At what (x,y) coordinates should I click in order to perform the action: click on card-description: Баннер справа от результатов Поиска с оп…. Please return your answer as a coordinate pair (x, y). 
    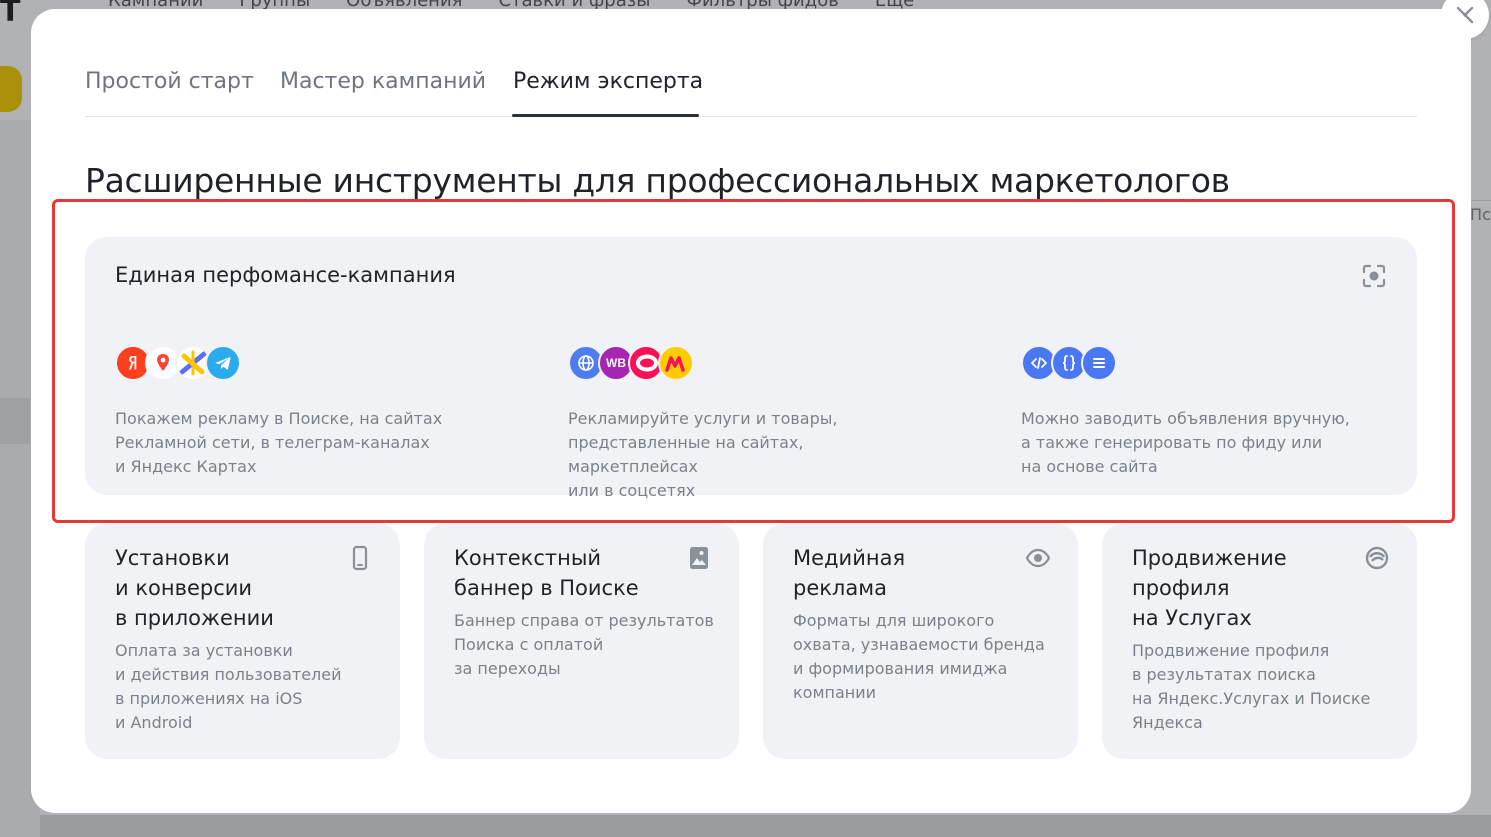
    Looking at the image, I should click on (584, 644).